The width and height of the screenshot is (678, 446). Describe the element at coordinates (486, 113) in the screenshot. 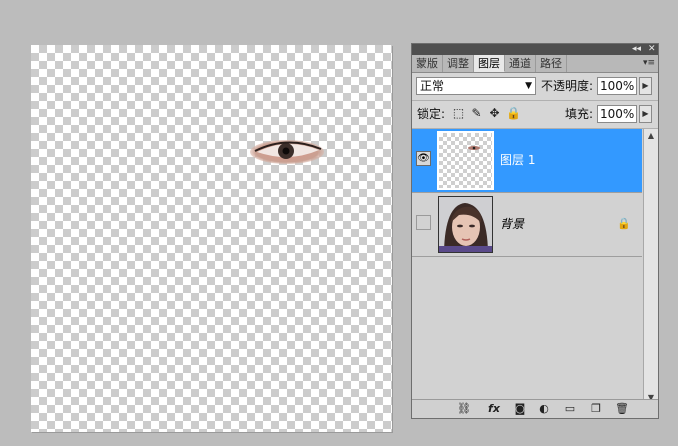

I see `lock-options: ⬚ ✎ ✥ 🔒` at that location.